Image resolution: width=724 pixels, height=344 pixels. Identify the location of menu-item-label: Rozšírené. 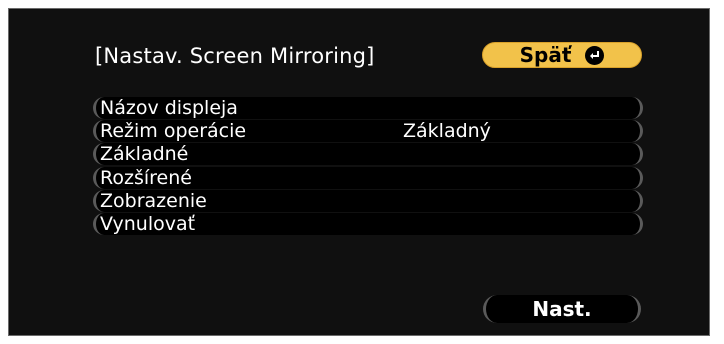
(146, 177).